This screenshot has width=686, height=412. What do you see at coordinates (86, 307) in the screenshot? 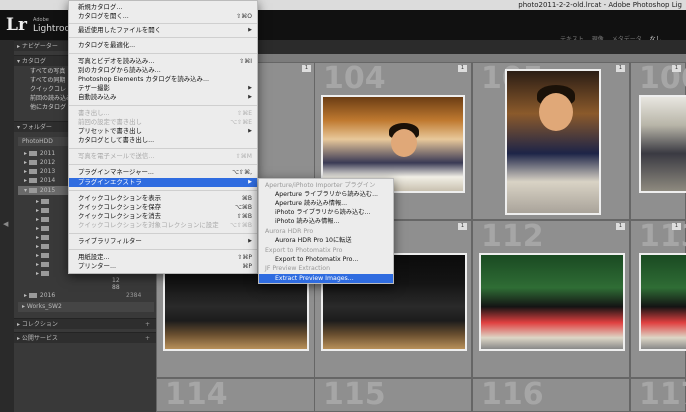
I see `volume-works: ▸ Works_SW2` at bounding box center [86, 307].